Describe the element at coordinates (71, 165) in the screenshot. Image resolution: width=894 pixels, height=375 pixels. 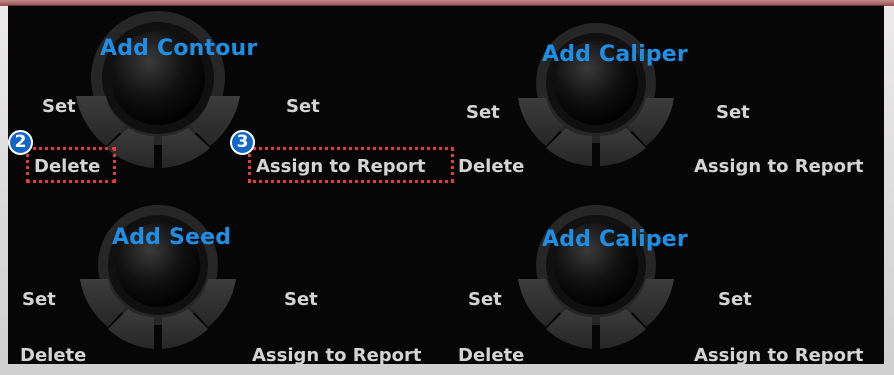
I see `callout-box-delete` at that location.